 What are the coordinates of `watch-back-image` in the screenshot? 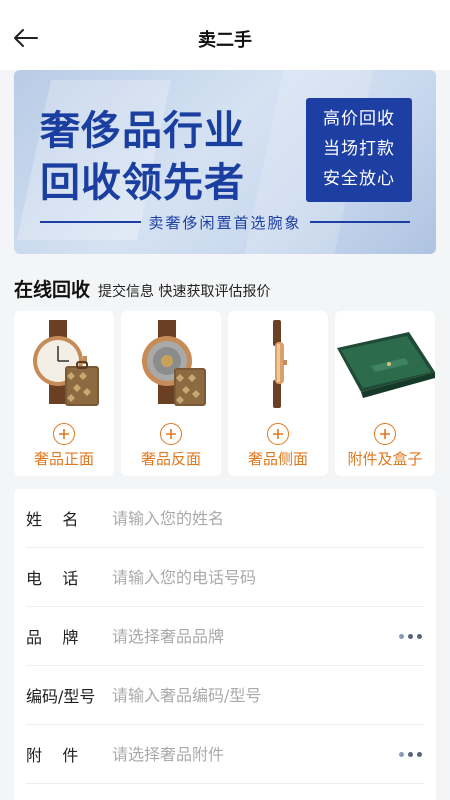 It's located at (171, 363).